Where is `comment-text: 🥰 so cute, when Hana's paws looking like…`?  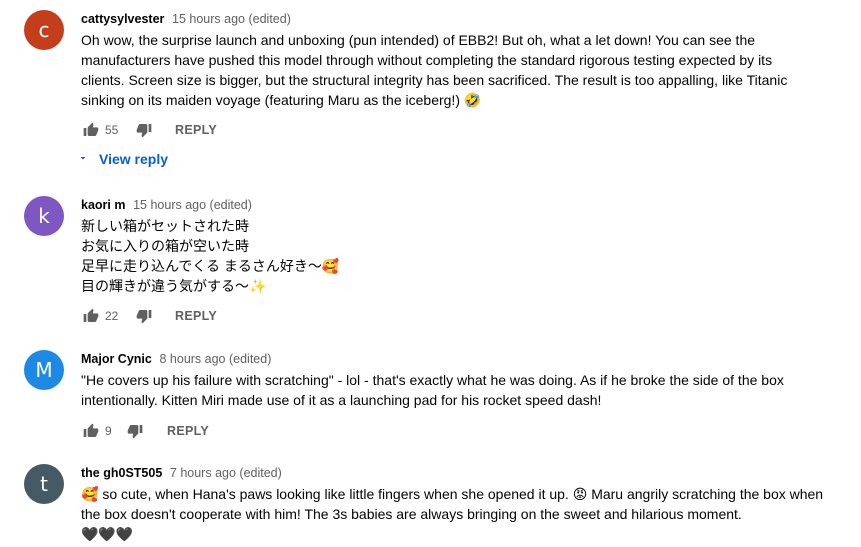
comment-text: 🥰 so cute, when Hana's paws looking like… is located at coordinates (461, 514).